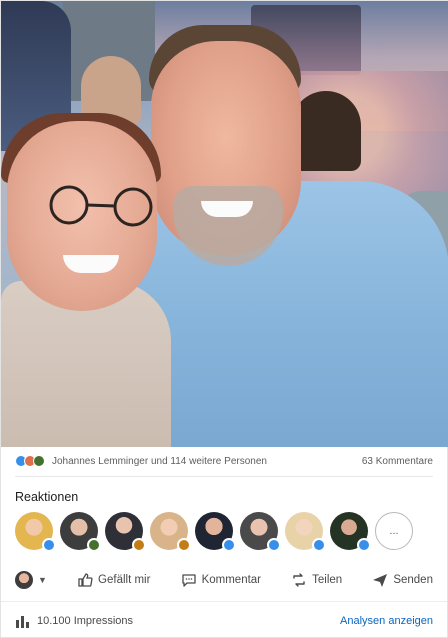  What do you see at coordinates (224, 621) in the screenshot?
I see `post-footer: 10.100 Impressions Analysen anzeigen` at bounding box center [224, 621].